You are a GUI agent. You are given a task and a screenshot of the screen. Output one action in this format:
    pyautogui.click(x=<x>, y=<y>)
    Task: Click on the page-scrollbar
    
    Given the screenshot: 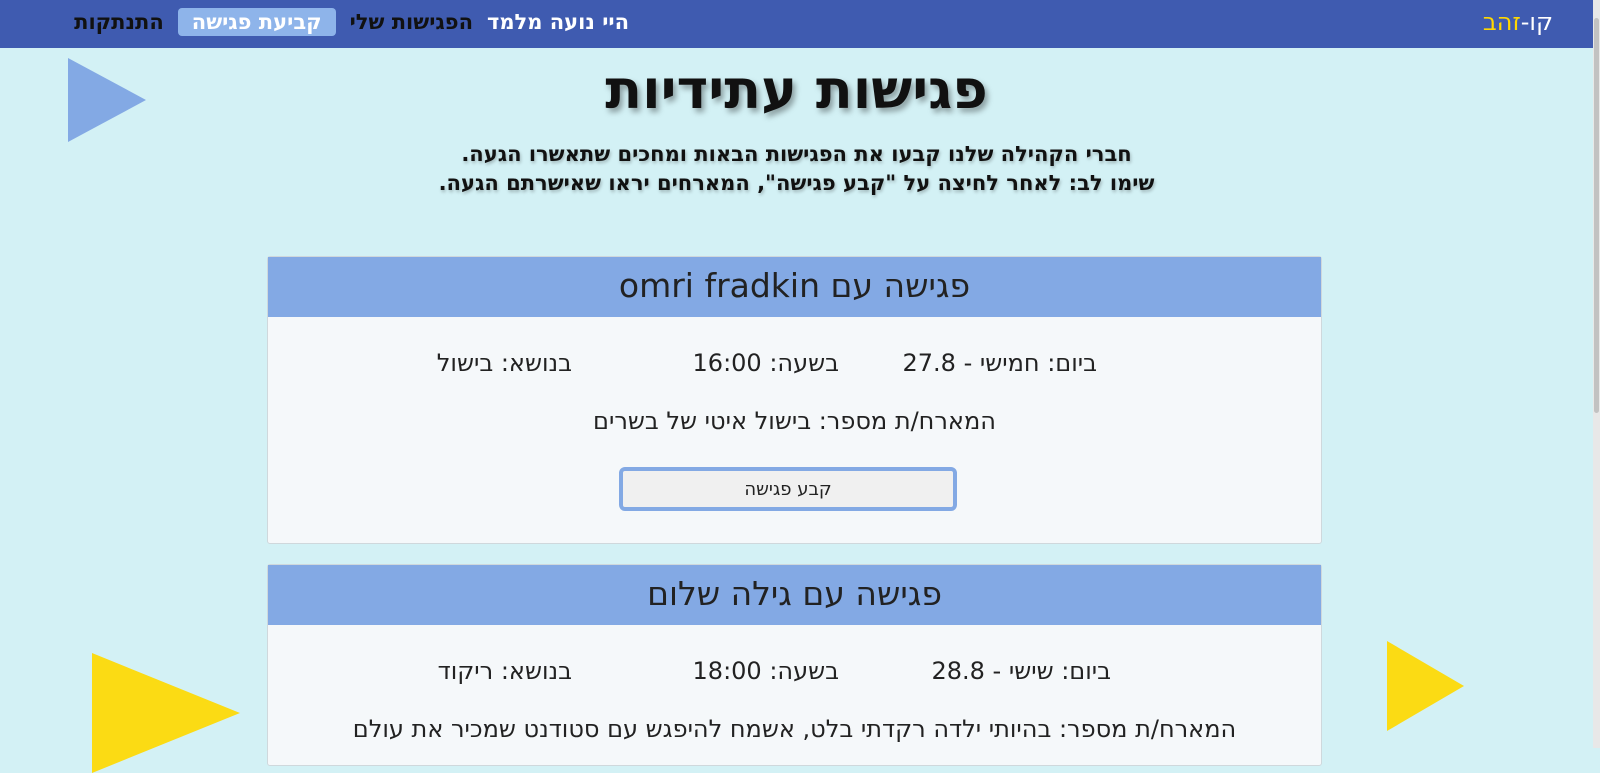 What is the action you would take?
    pyautogui.click(x=1596, y=374)
    